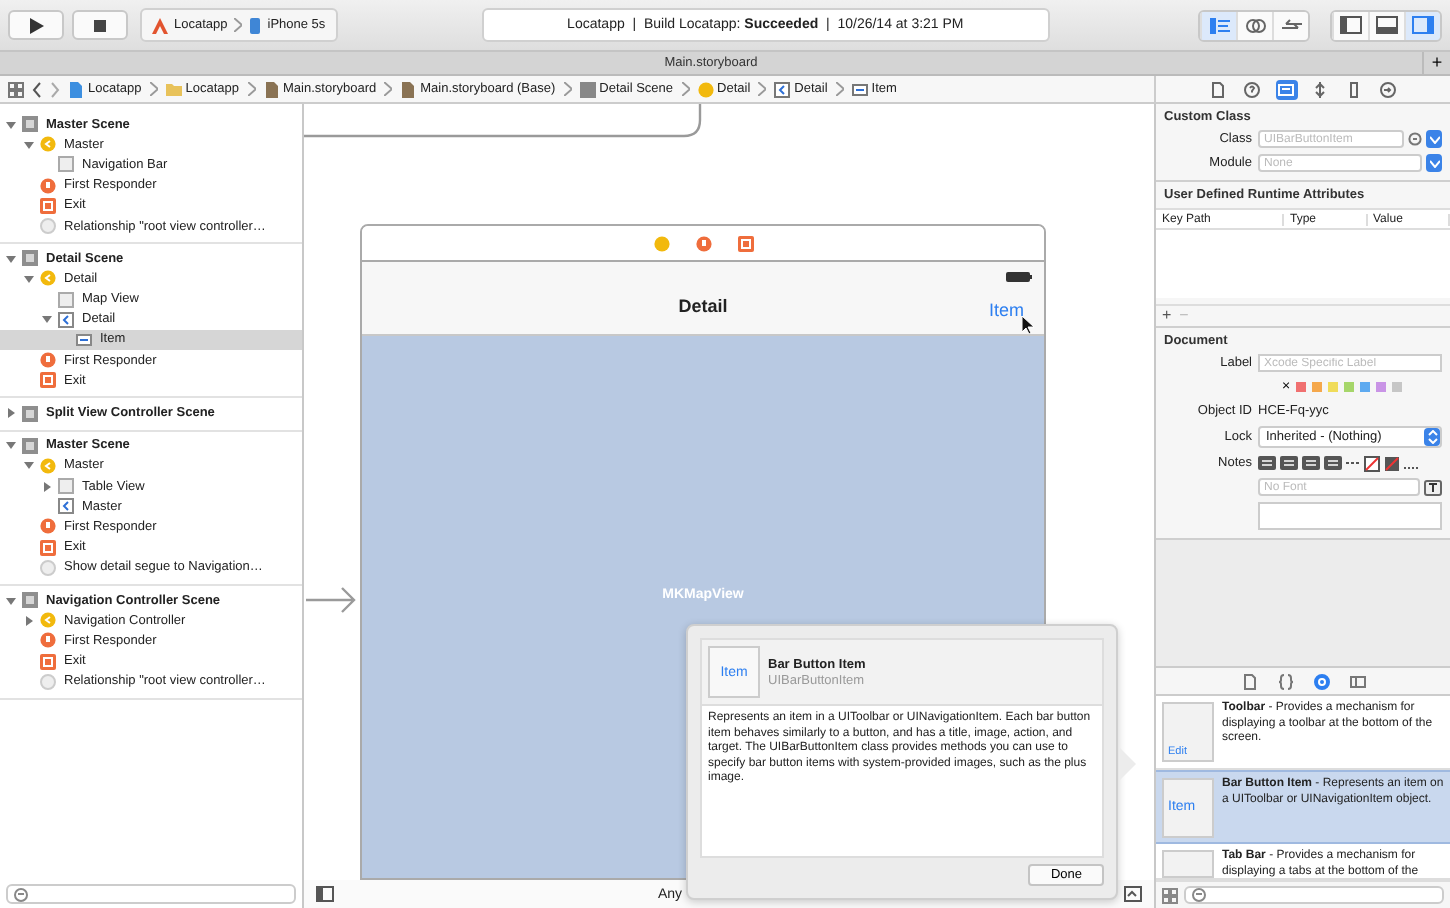 The image size is (1450, 908). I want to click on navigation-title: Detail, so click(703, 306).